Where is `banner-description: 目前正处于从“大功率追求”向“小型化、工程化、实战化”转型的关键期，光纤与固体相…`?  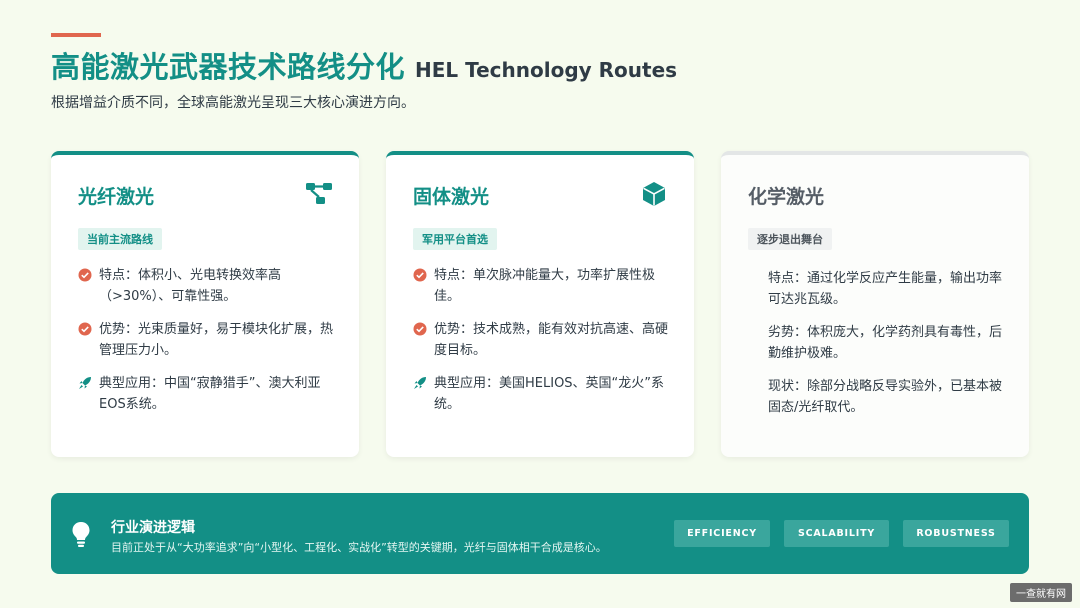 banner-description: 目前正处于从“大功率追求”向“小型化、工程化、实战化”转型的关键期，光纤与固体相… is located at coordinates (359, 547).